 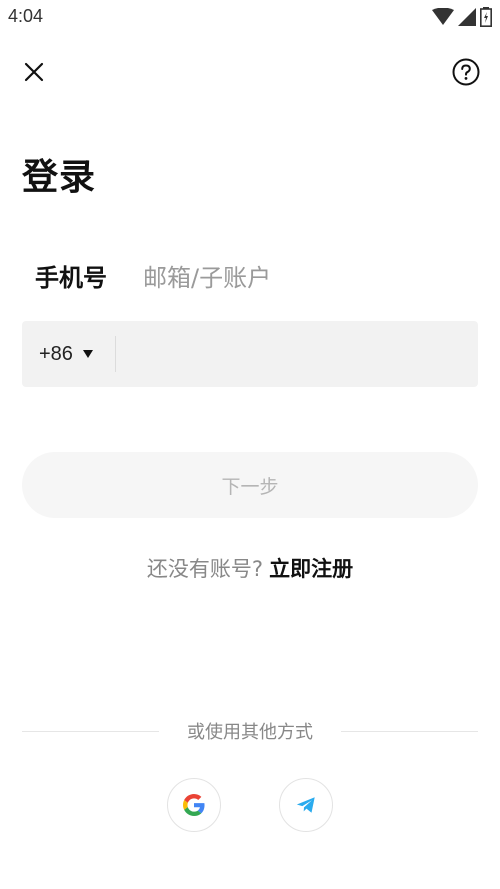 I want to click on cellular-signal-icon, so click(x=467, y=17).